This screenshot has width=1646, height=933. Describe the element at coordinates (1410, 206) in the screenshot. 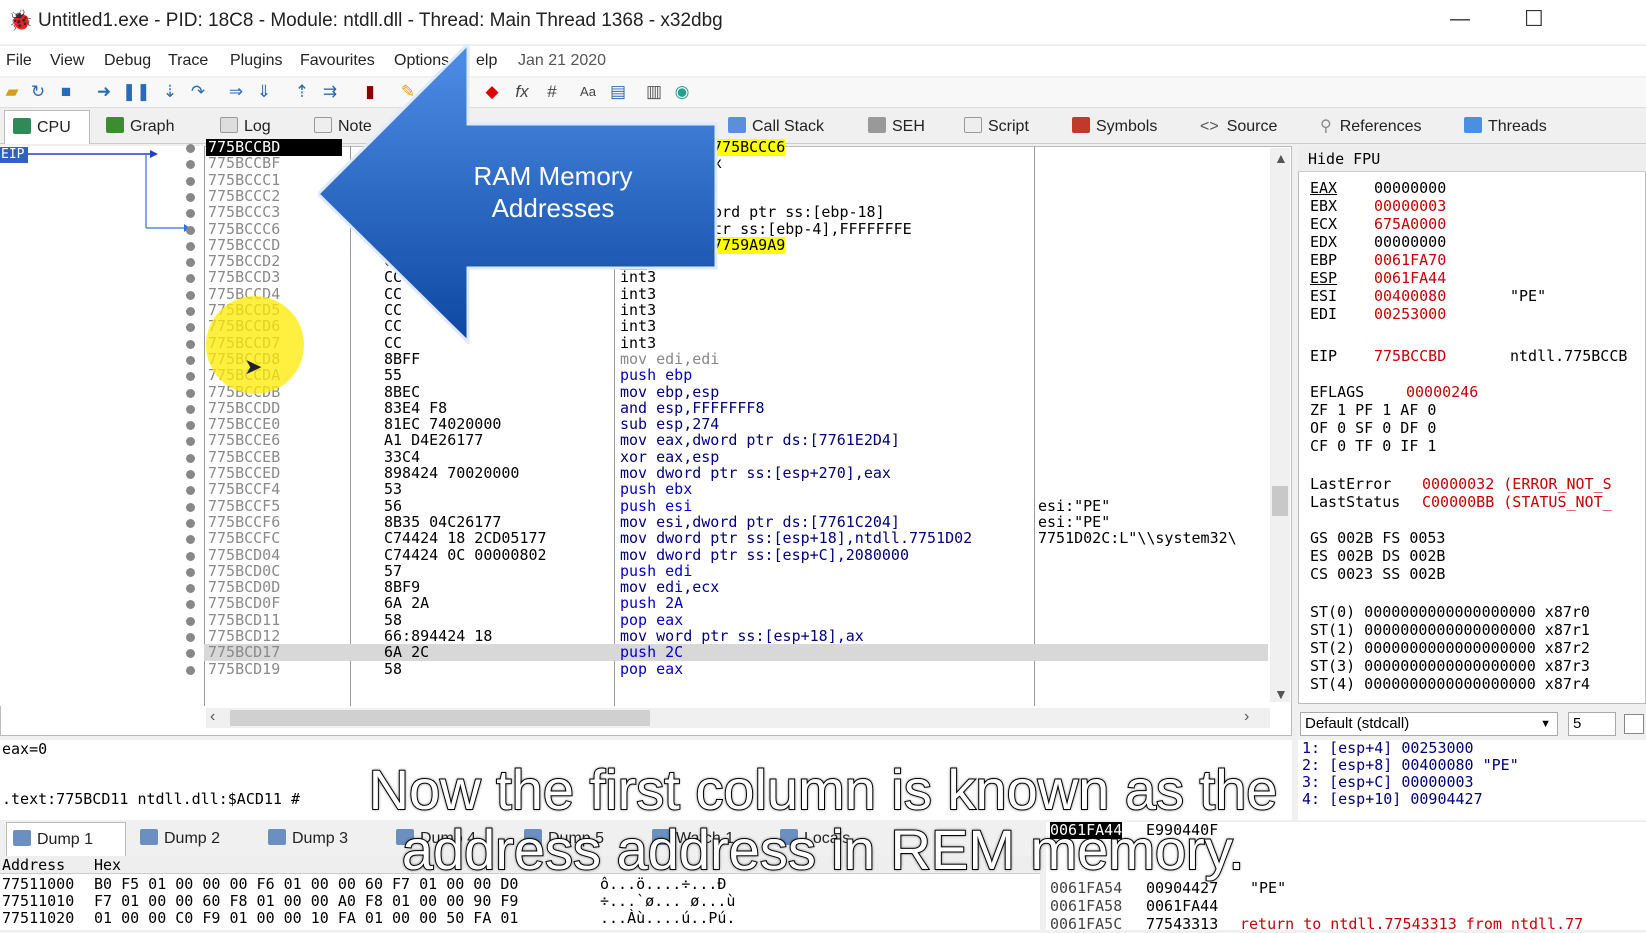

I see `register-value: 00000003` at that location.